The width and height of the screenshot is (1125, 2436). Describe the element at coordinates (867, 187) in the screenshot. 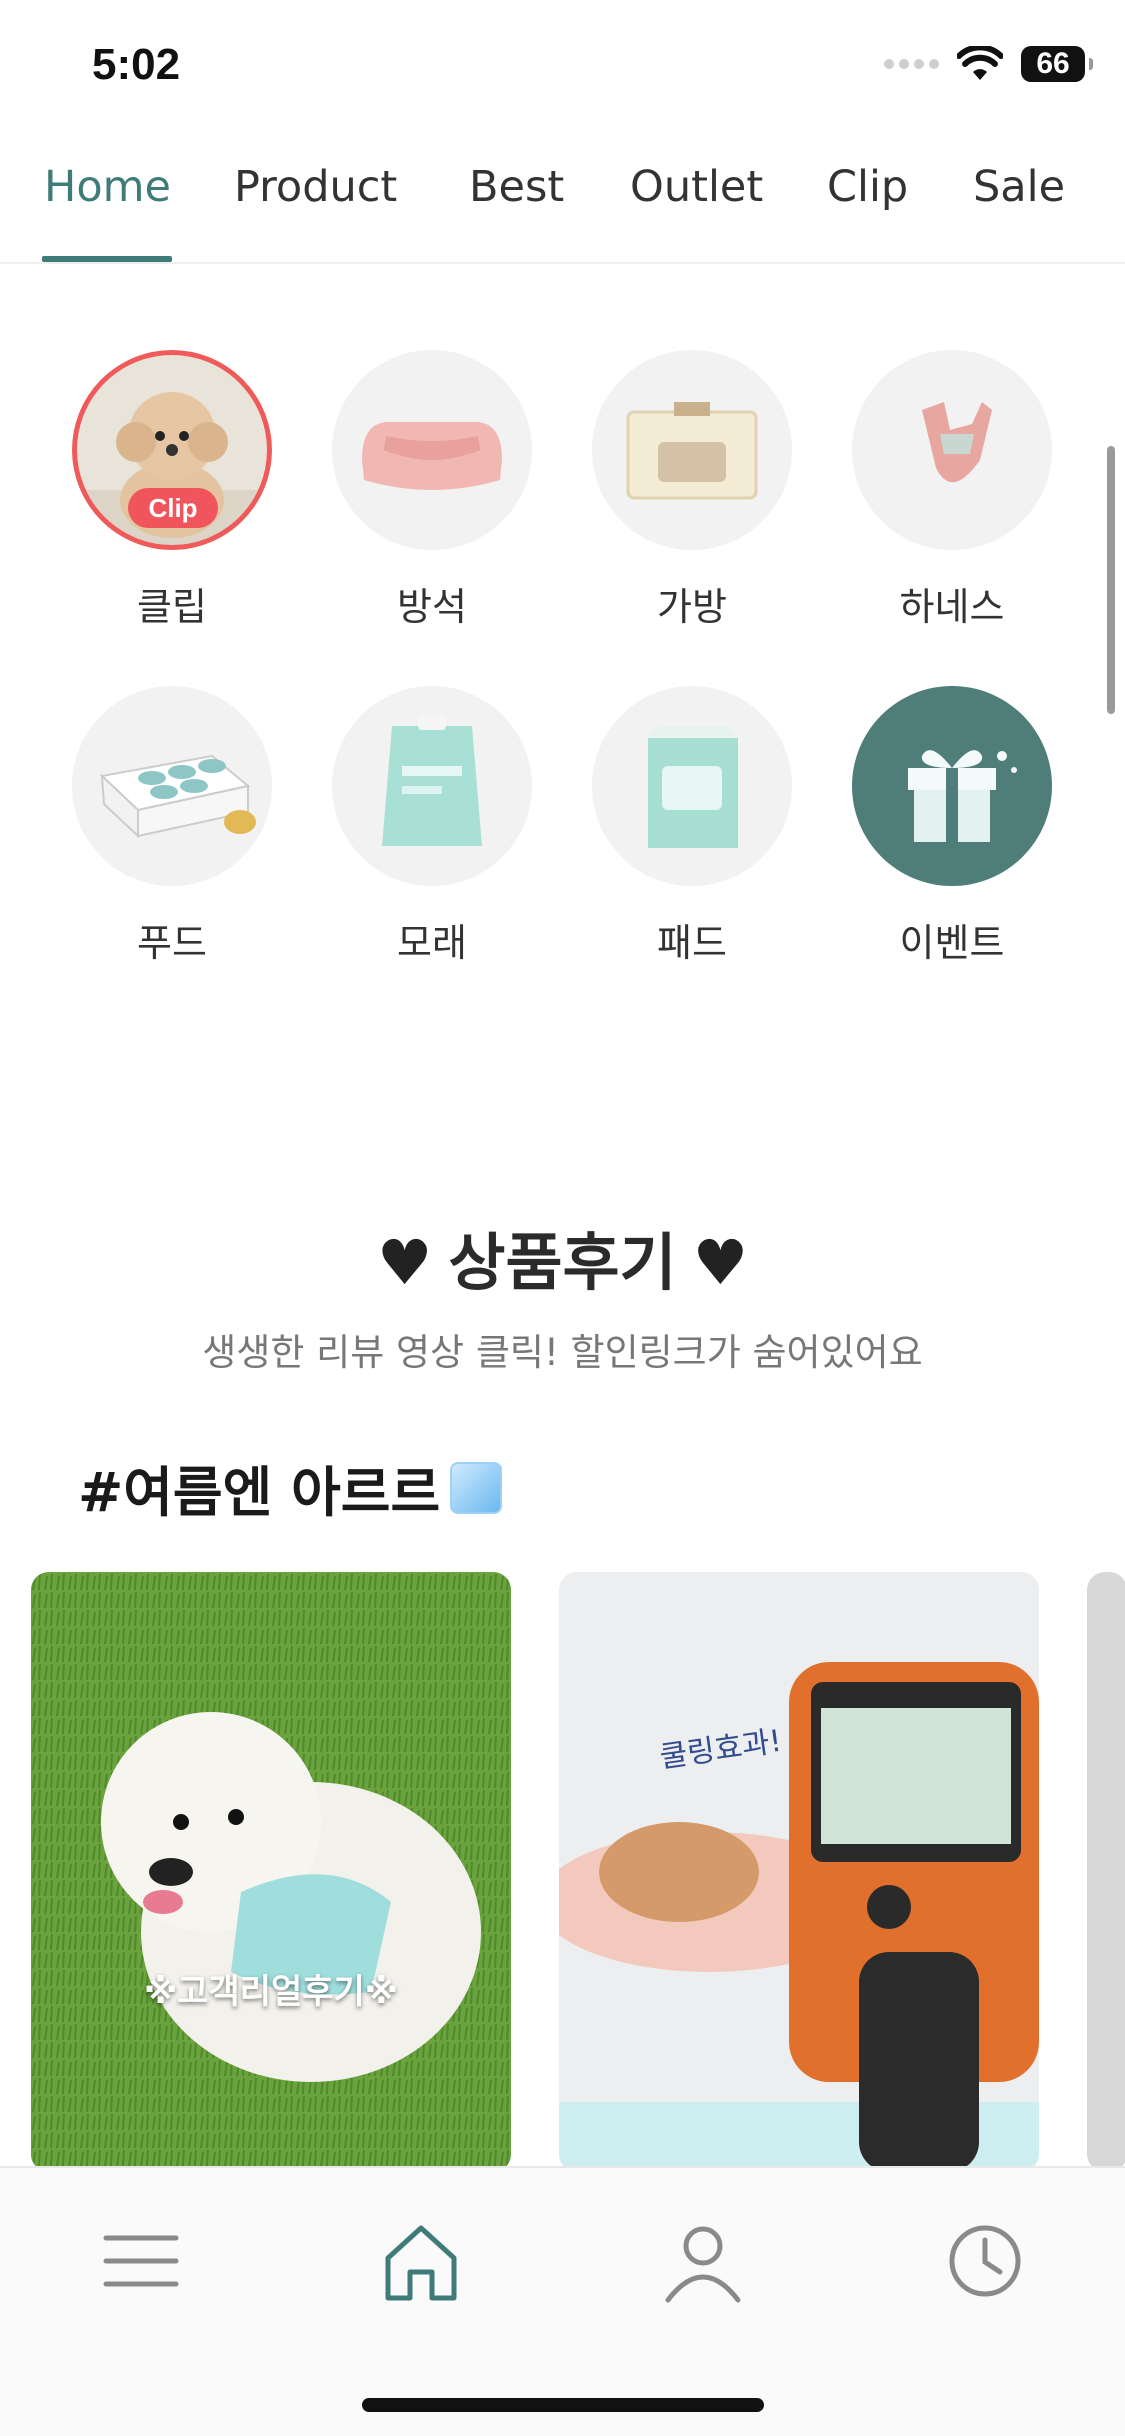

I see `tab-clip: Clip` at that location.